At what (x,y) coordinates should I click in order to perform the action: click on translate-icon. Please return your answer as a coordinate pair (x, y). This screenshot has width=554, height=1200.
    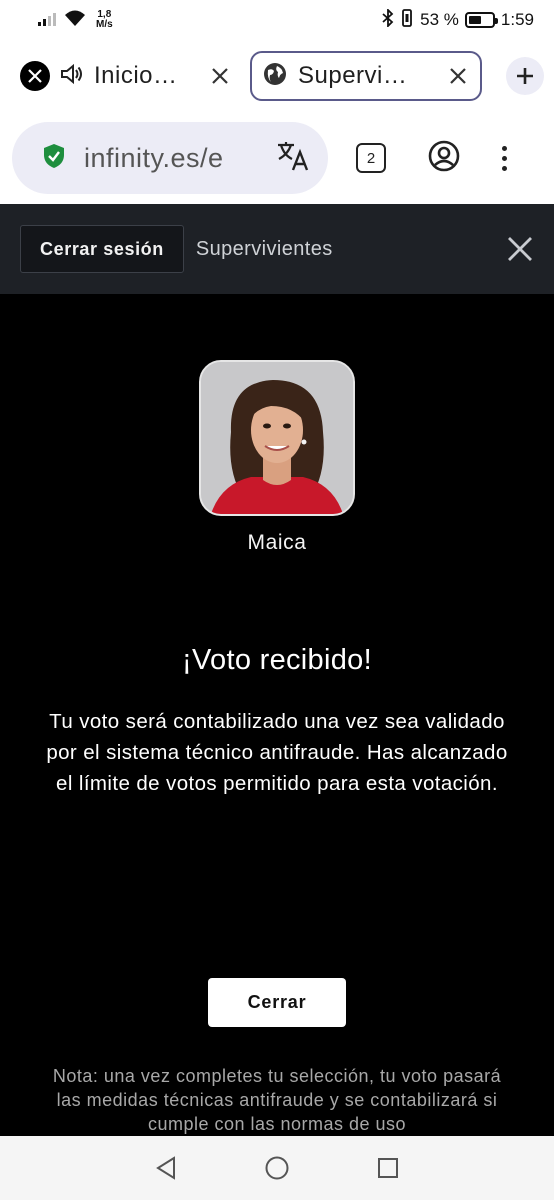
    Looking at the image, I should click on (293, 158).